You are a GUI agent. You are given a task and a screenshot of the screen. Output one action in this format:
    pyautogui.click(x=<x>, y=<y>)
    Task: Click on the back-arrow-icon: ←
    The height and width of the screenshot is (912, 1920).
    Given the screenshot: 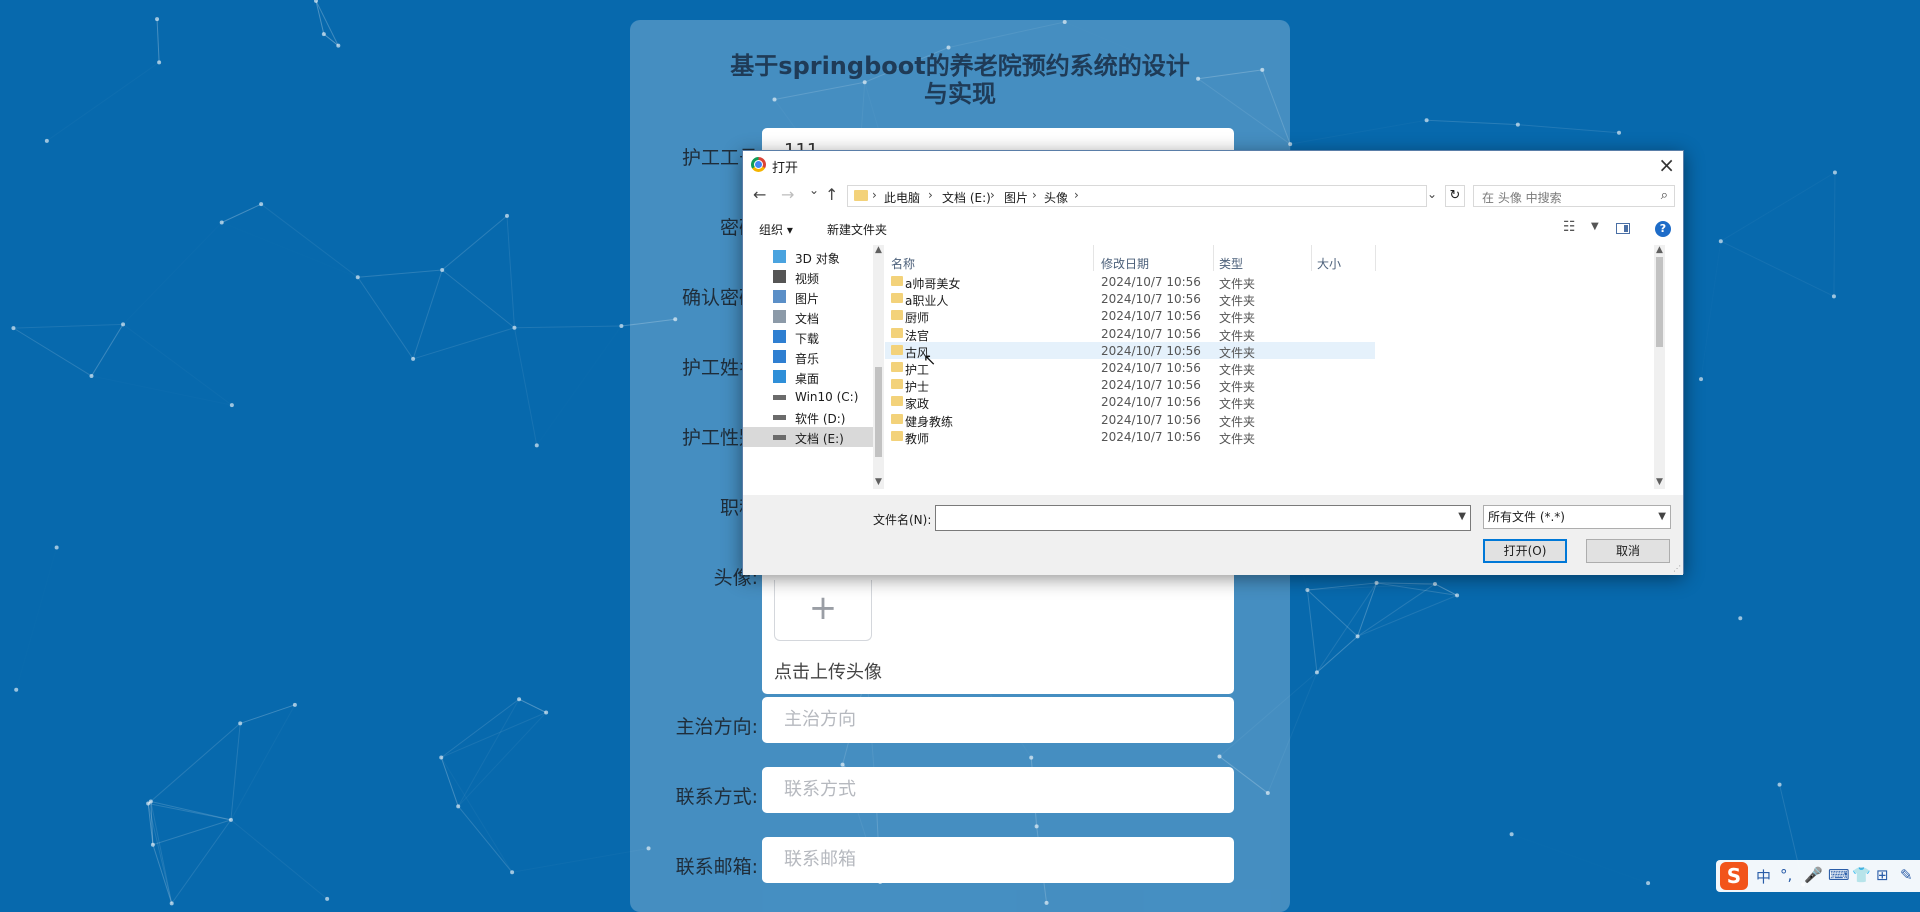 What is the action you would take?
    pyautogui.click(x=759, y=194)
    